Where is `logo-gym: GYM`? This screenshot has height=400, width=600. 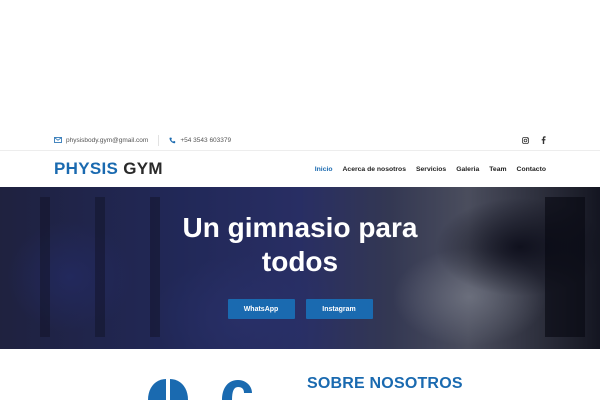 logo-gym: GYM is located at coordinates (143, 168).